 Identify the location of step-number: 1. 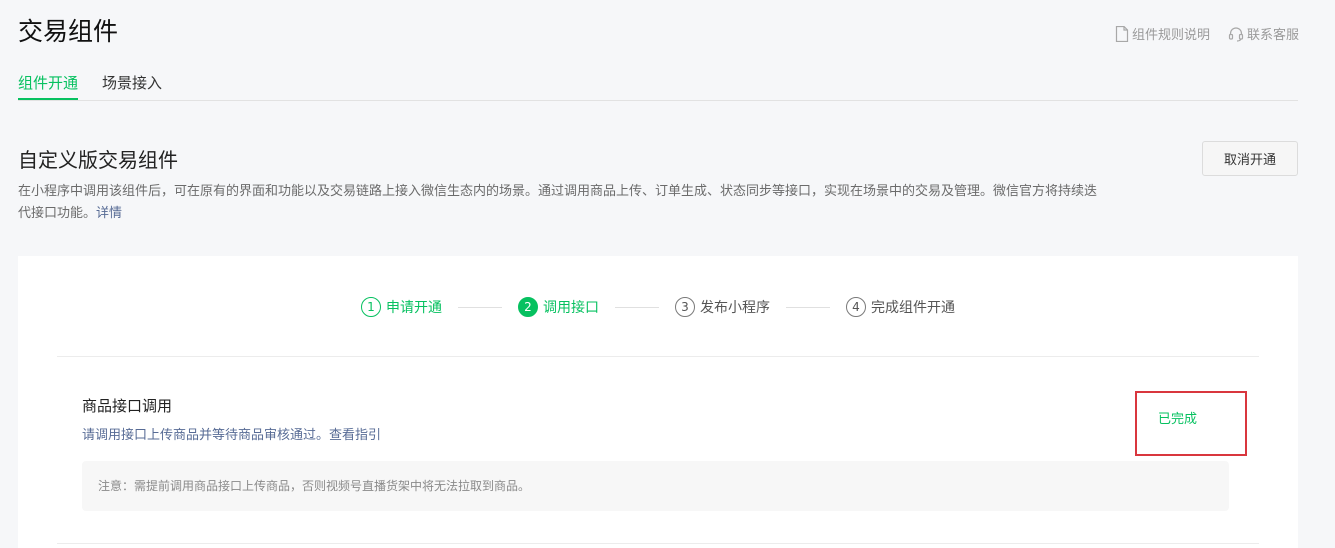
(371, 307).